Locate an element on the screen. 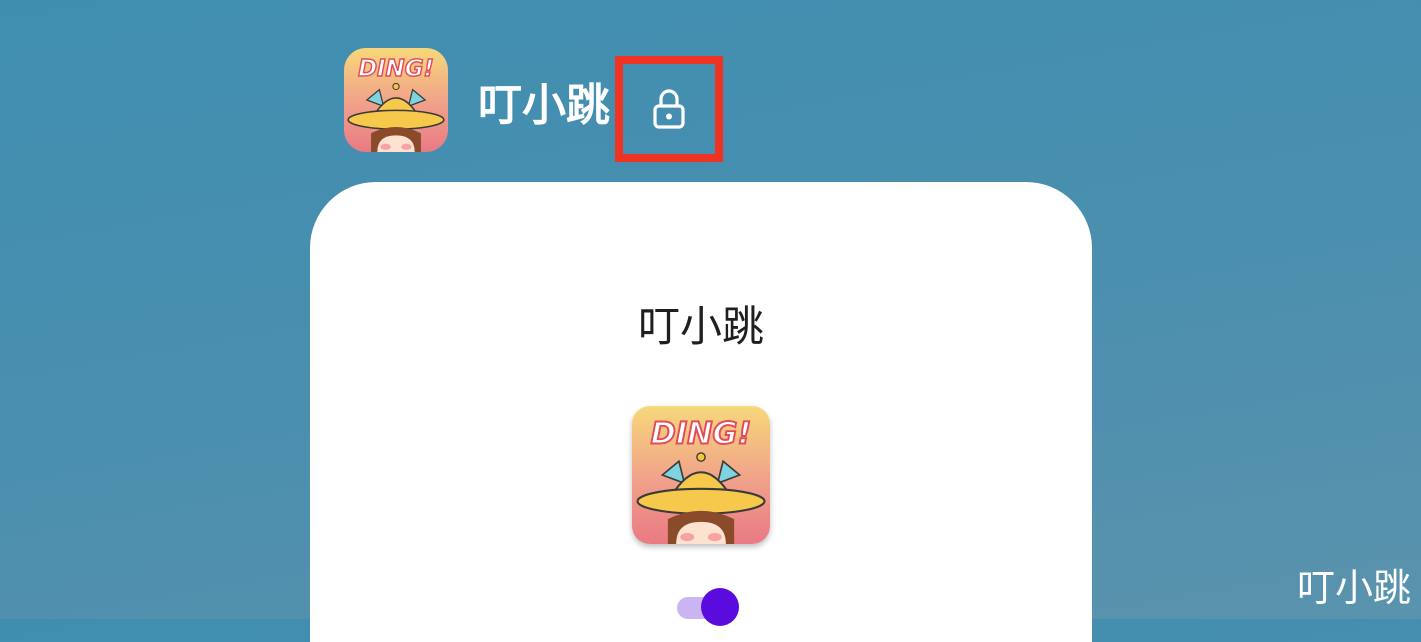 The height and width of the screenshot is (642, 1421). toggle-thumb is located at coordinates (720, 607).